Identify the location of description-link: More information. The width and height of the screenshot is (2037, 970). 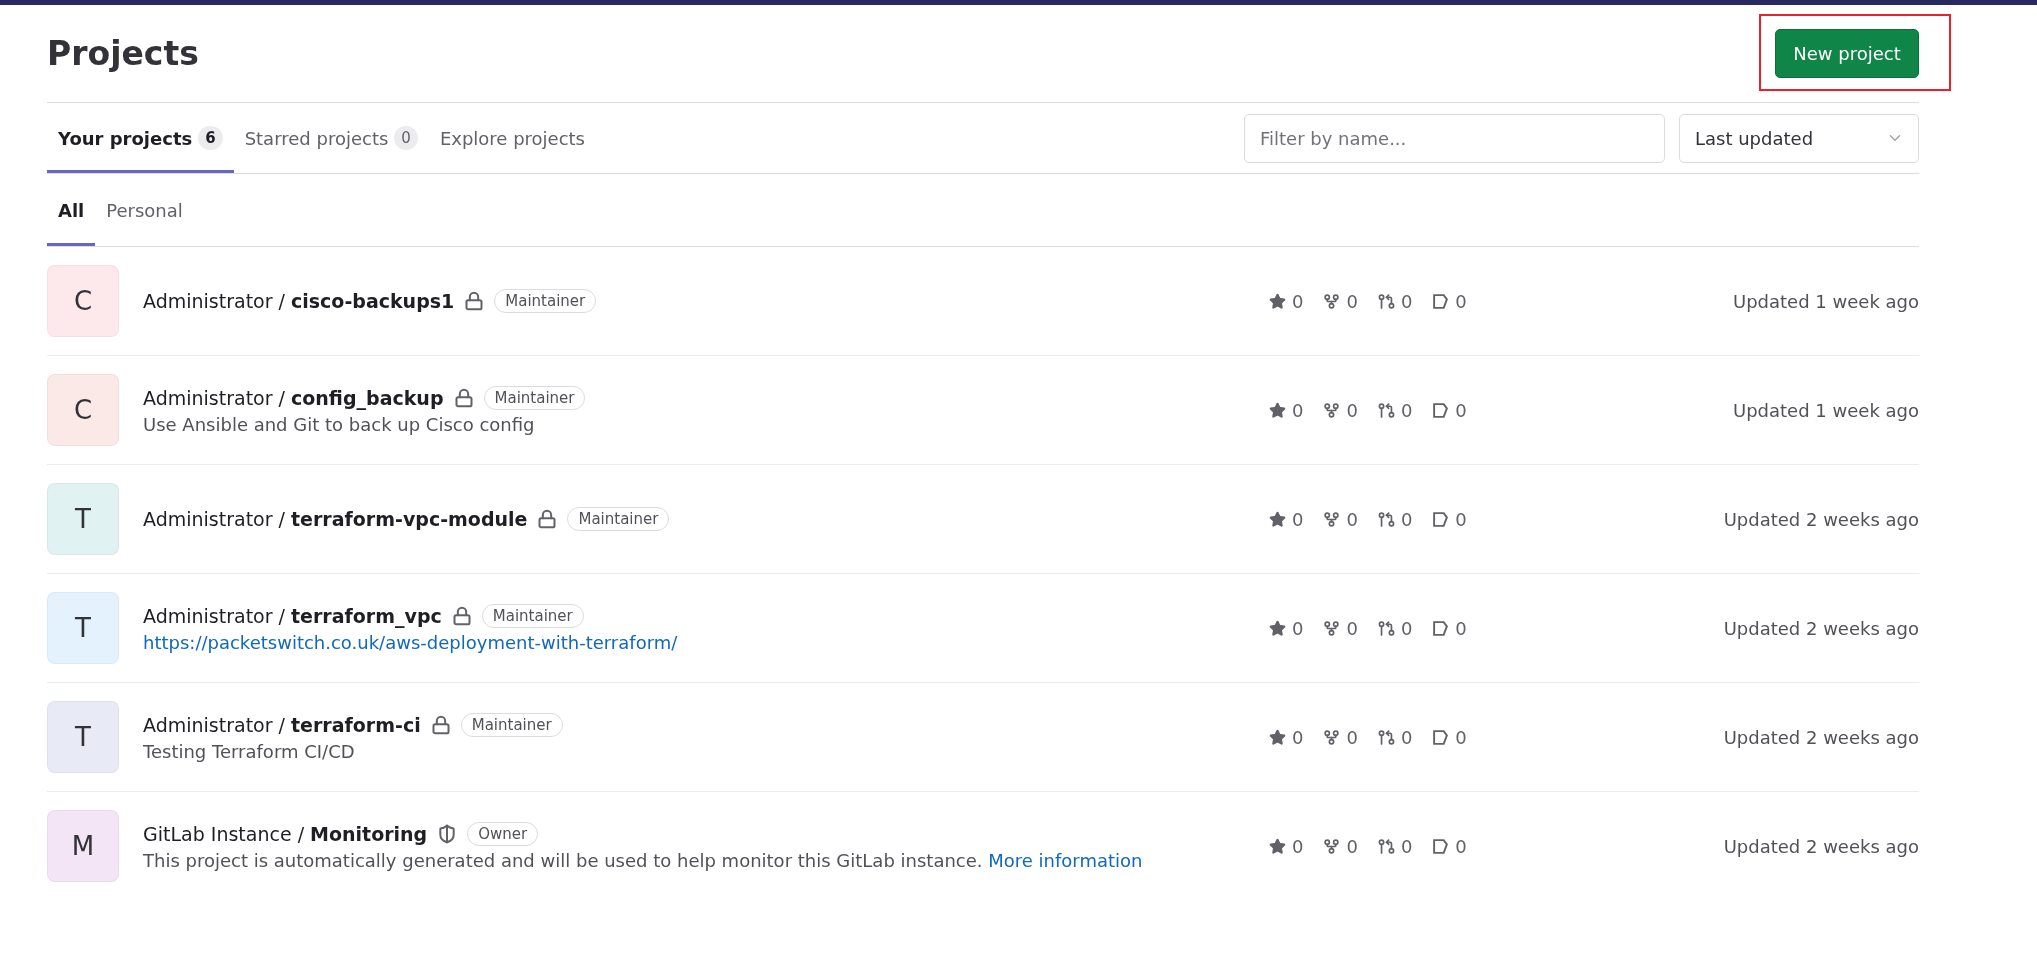
(1065, 860).